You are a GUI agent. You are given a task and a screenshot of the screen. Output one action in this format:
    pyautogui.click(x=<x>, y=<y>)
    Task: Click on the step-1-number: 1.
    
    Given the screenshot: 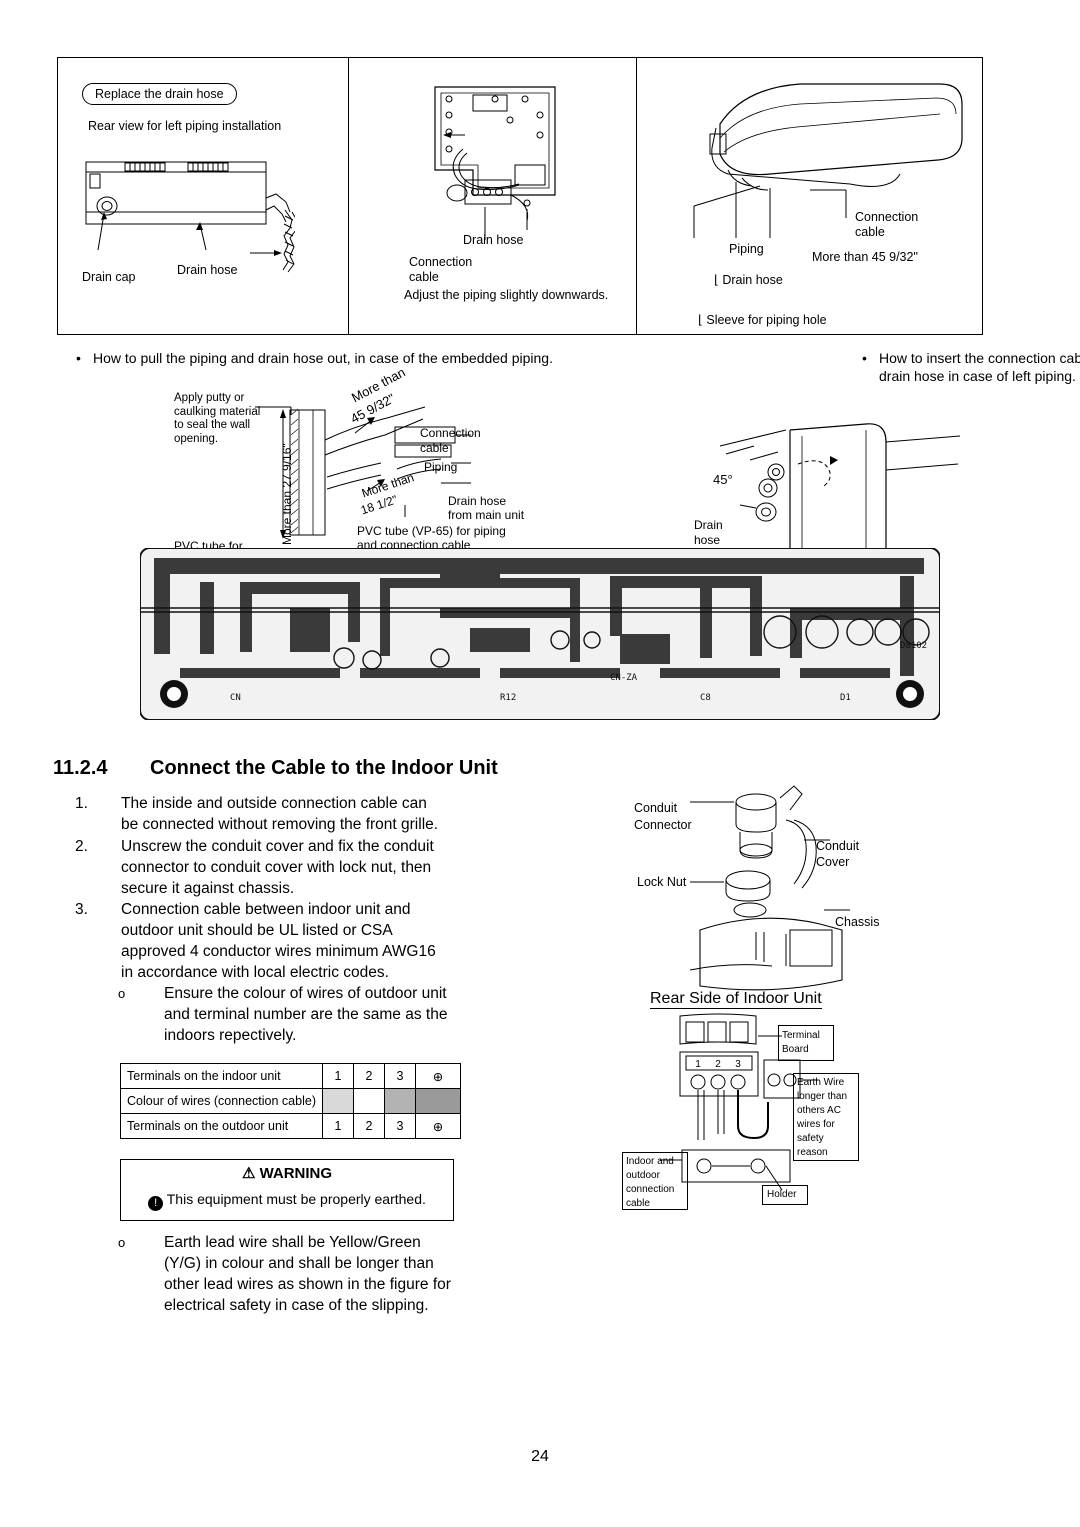 What is the action you would take?
    pyautogui.click(x=81, y=803)
    